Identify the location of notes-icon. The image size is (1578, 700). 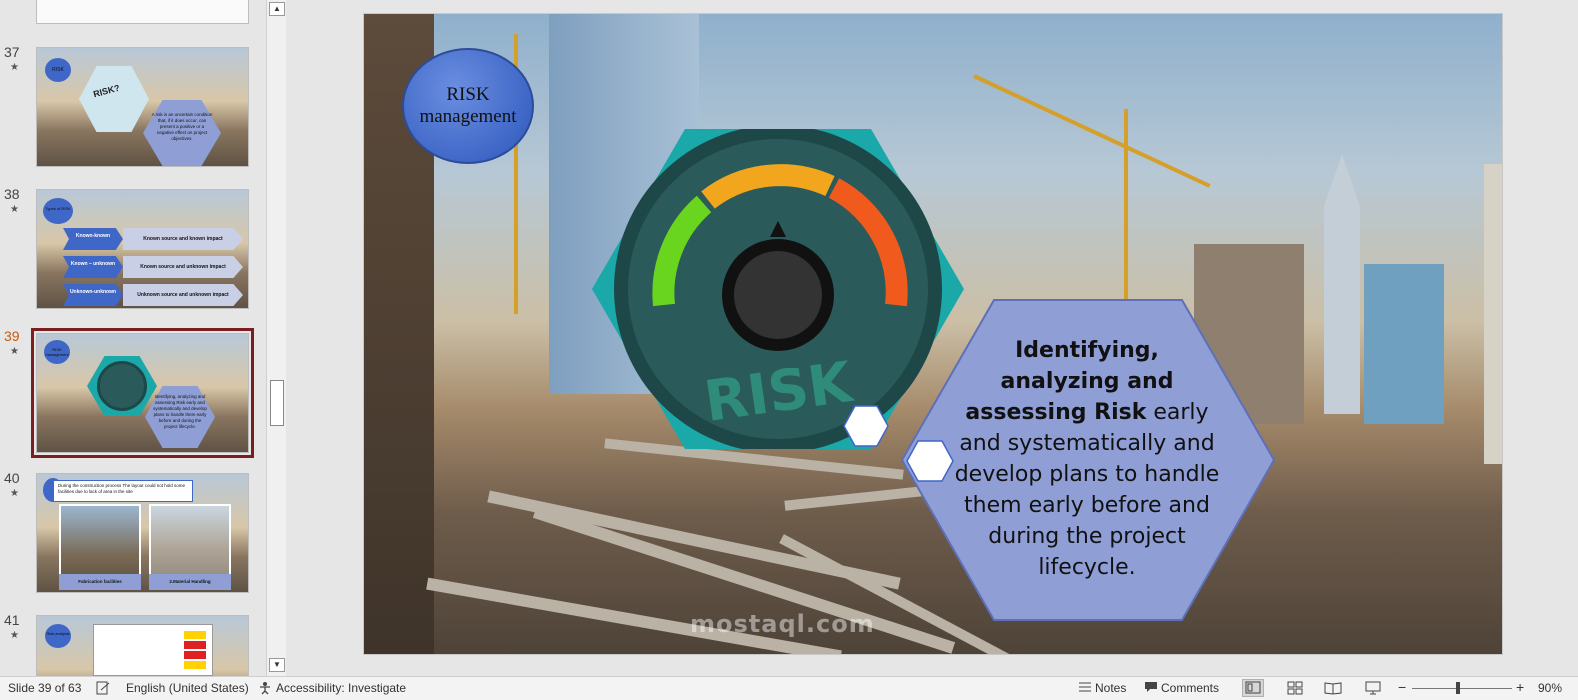
(1085, 688).